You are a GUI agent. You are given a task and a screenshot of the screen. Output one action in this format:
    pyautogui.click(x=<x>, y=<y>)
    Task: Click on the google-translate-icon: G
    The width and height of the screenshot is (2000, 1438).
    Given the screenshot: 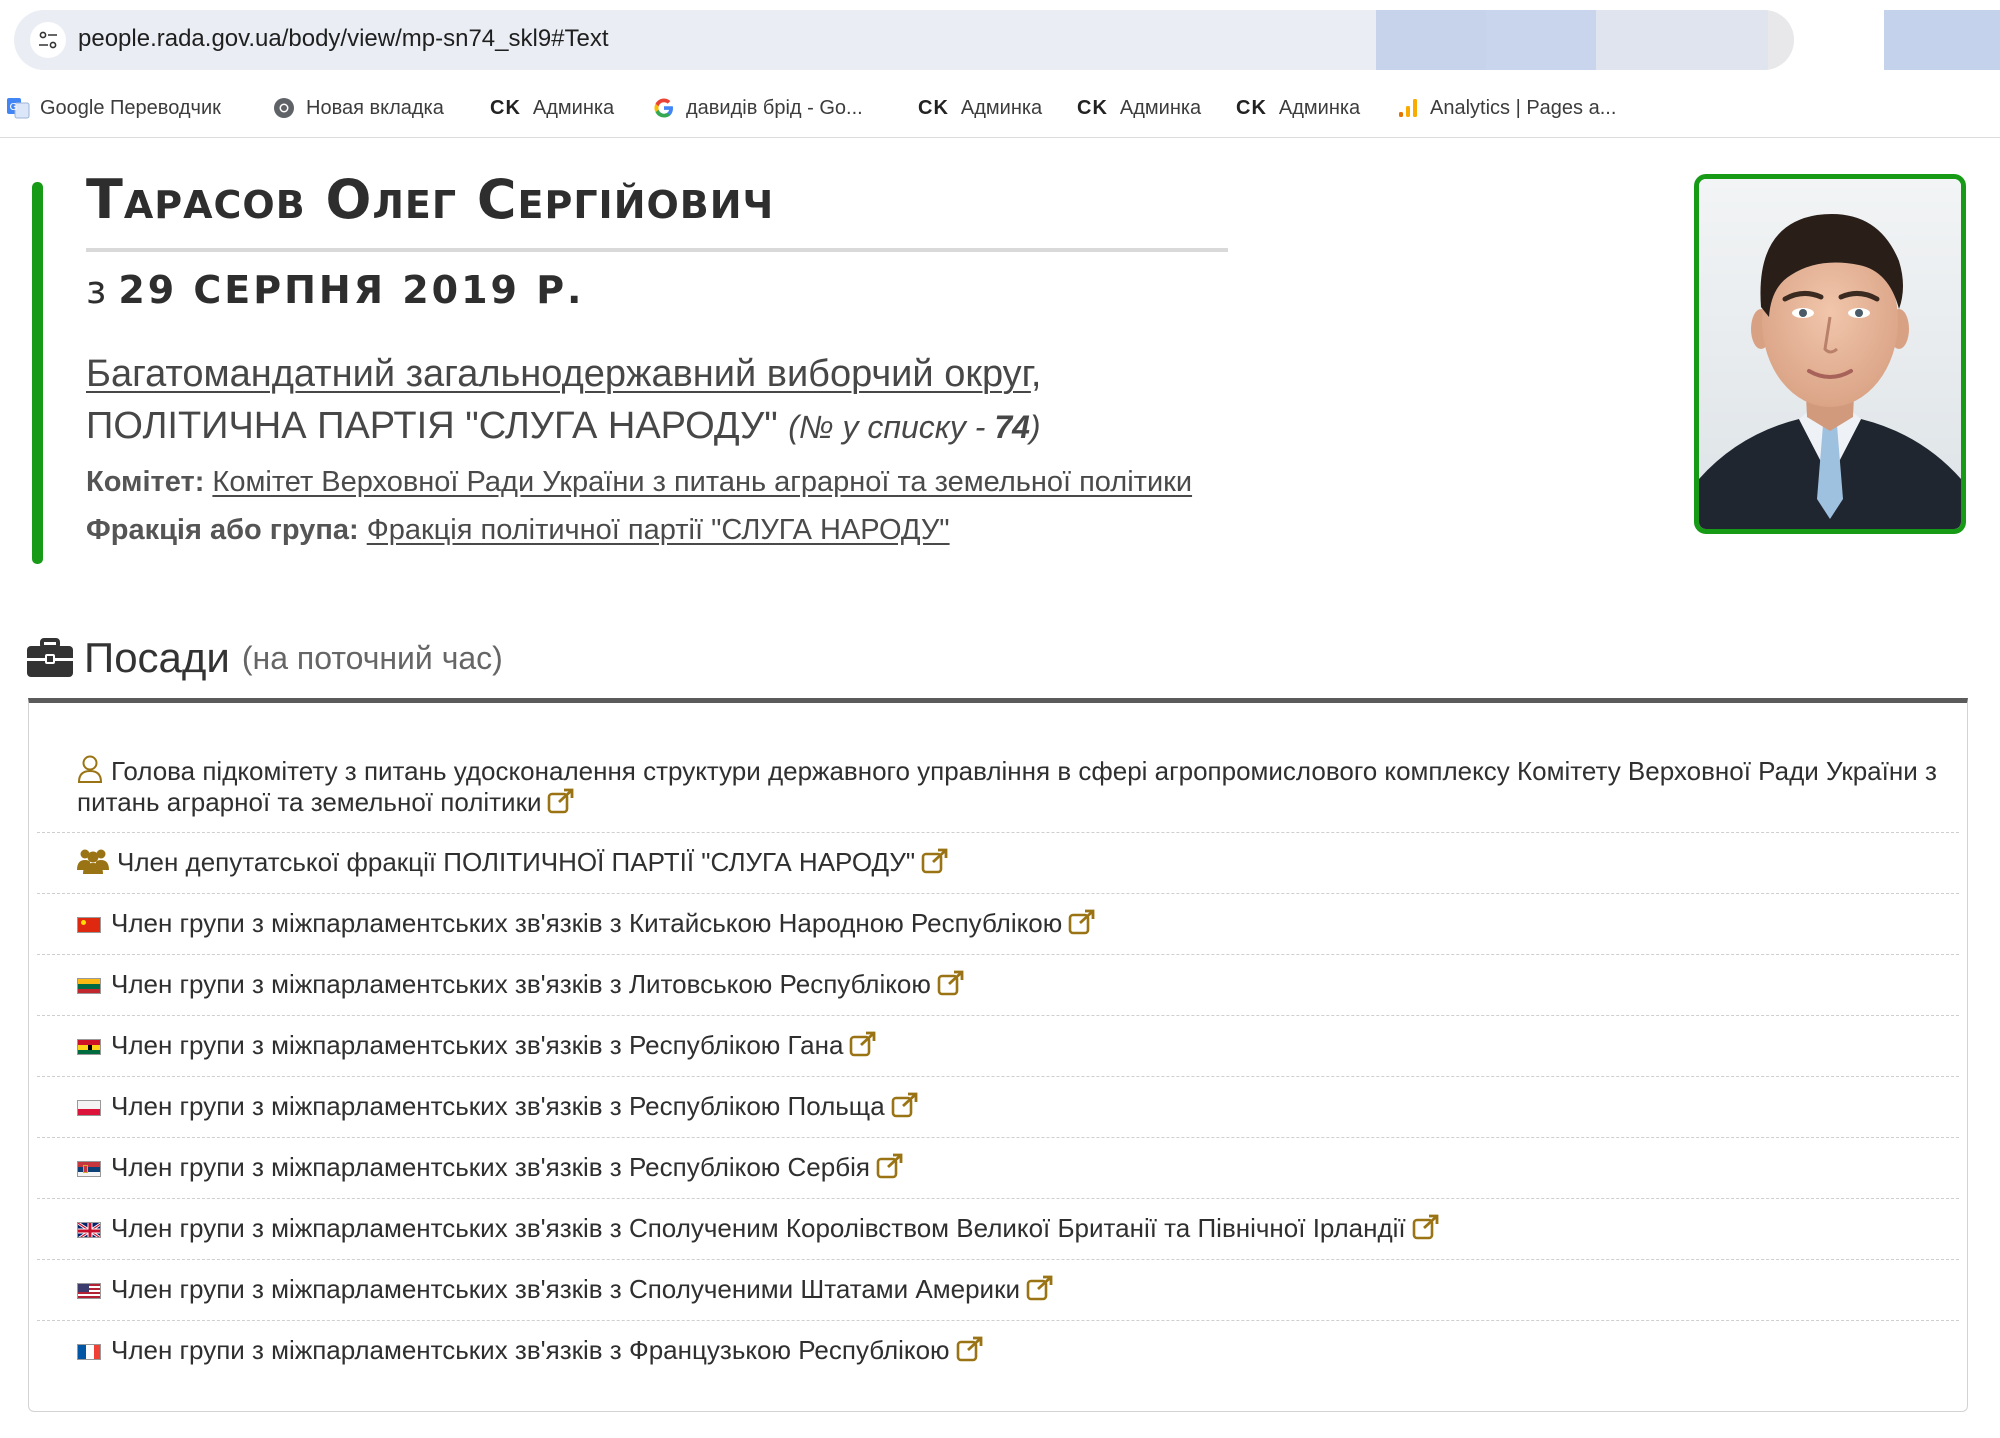 What is the action you would take?
    pyautogui.click(x=18, y=108)
    